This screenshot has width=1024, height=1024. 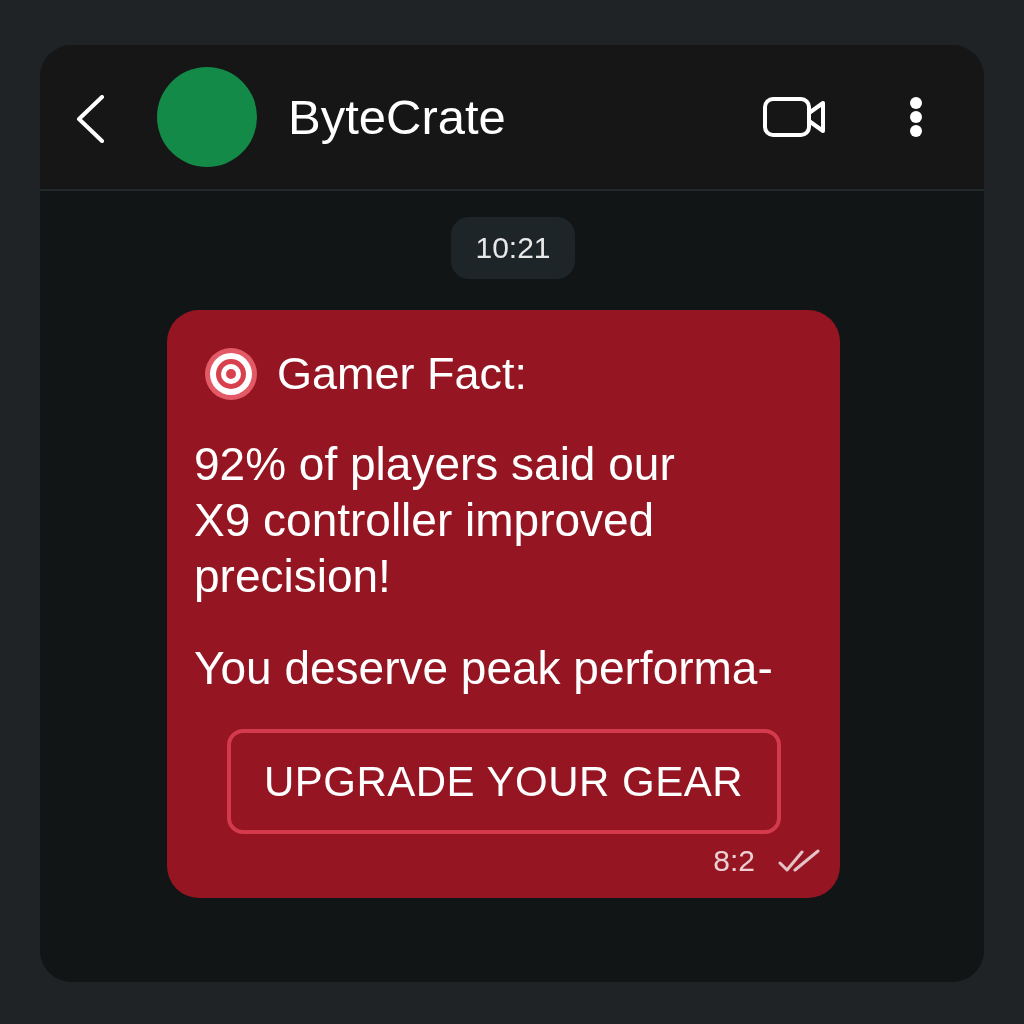 What do you see at coordinates (513, 248) in the screenshot?
I see `date-chip: 10:21` at bounding box center [513, 248].